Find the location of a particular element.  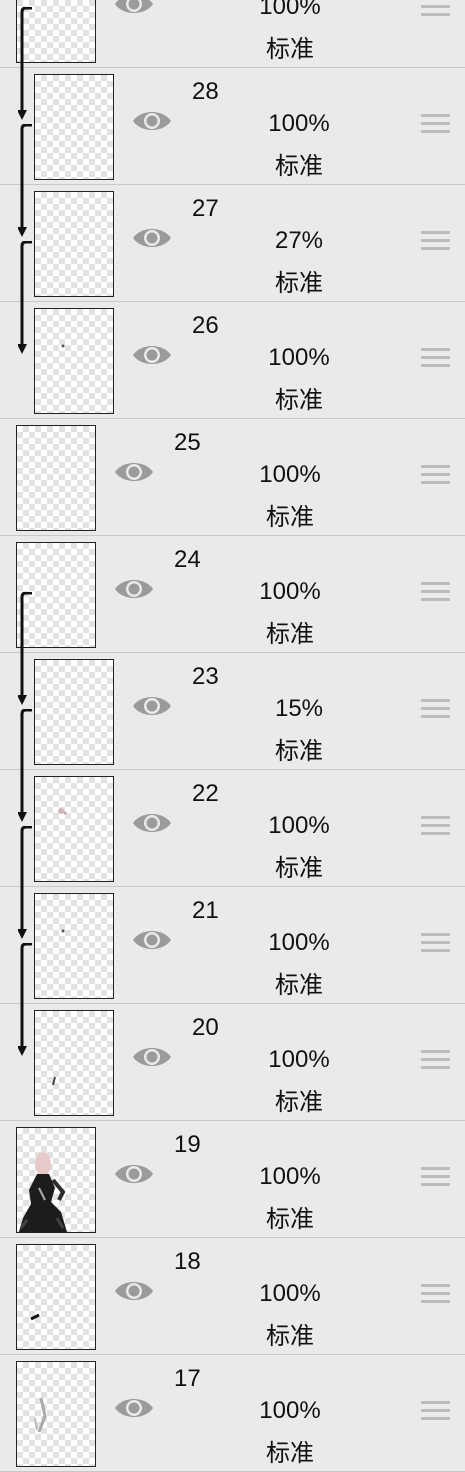

layer-row: 22 100% 标准 is located at coordinates (232, 797).